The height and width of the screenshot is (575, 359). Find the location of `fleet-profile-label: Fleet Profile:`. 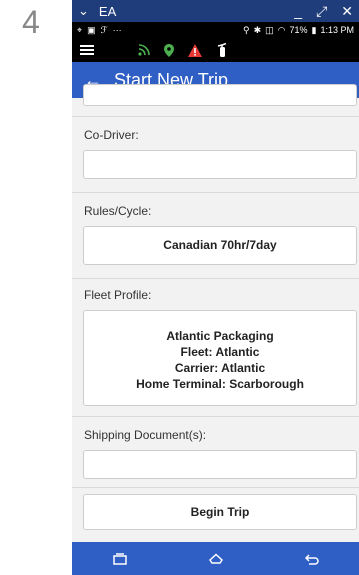

fleet-profile-label: Fleet Profile: is located at coordinates (118, 295).